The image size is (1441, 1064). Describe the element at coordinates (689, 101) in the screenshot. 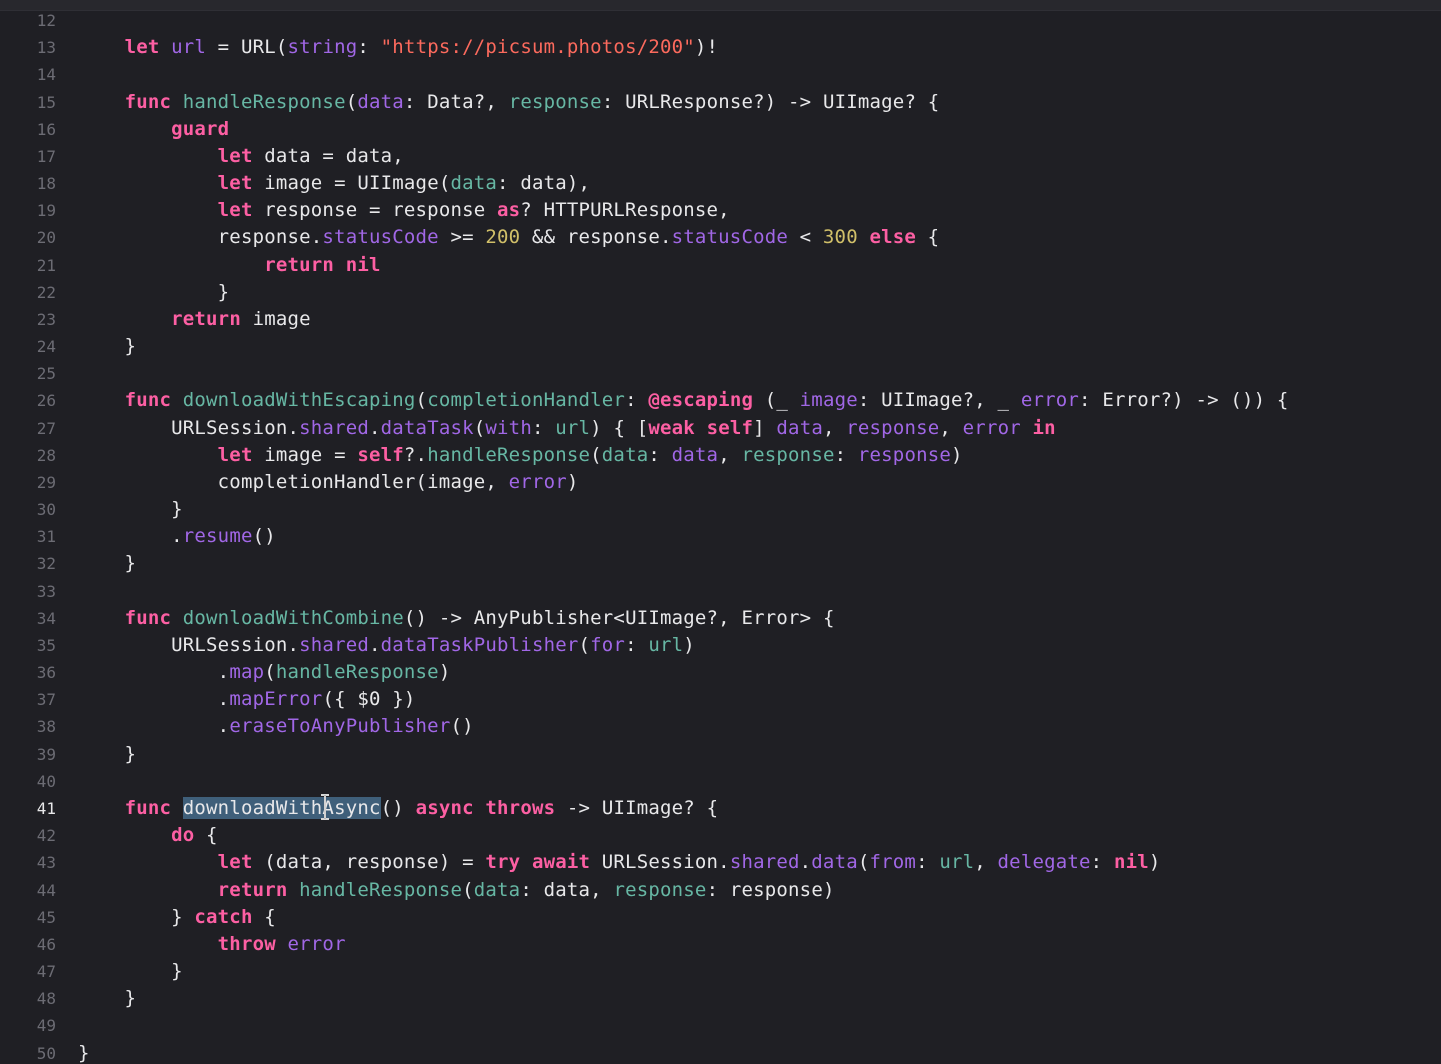

I see `code-token: URLResponse` at that location.